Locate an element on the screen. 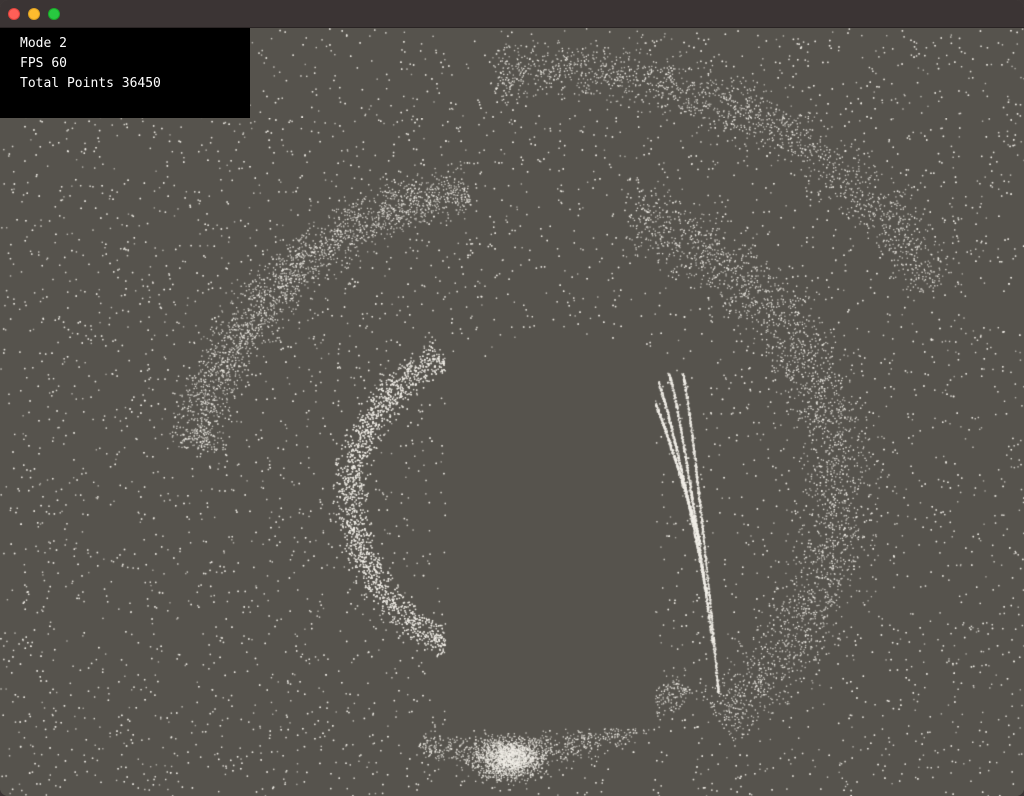  fps-value: 60 is located at coordinates (59, 63).